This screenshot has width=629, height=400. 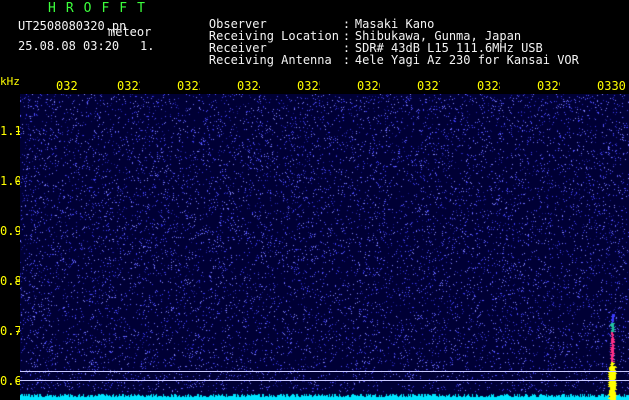 What do you see at coordinates (128, 86) in the screenshot?
I see `time-tick-label: 0322` at bounding box center [128, 86].